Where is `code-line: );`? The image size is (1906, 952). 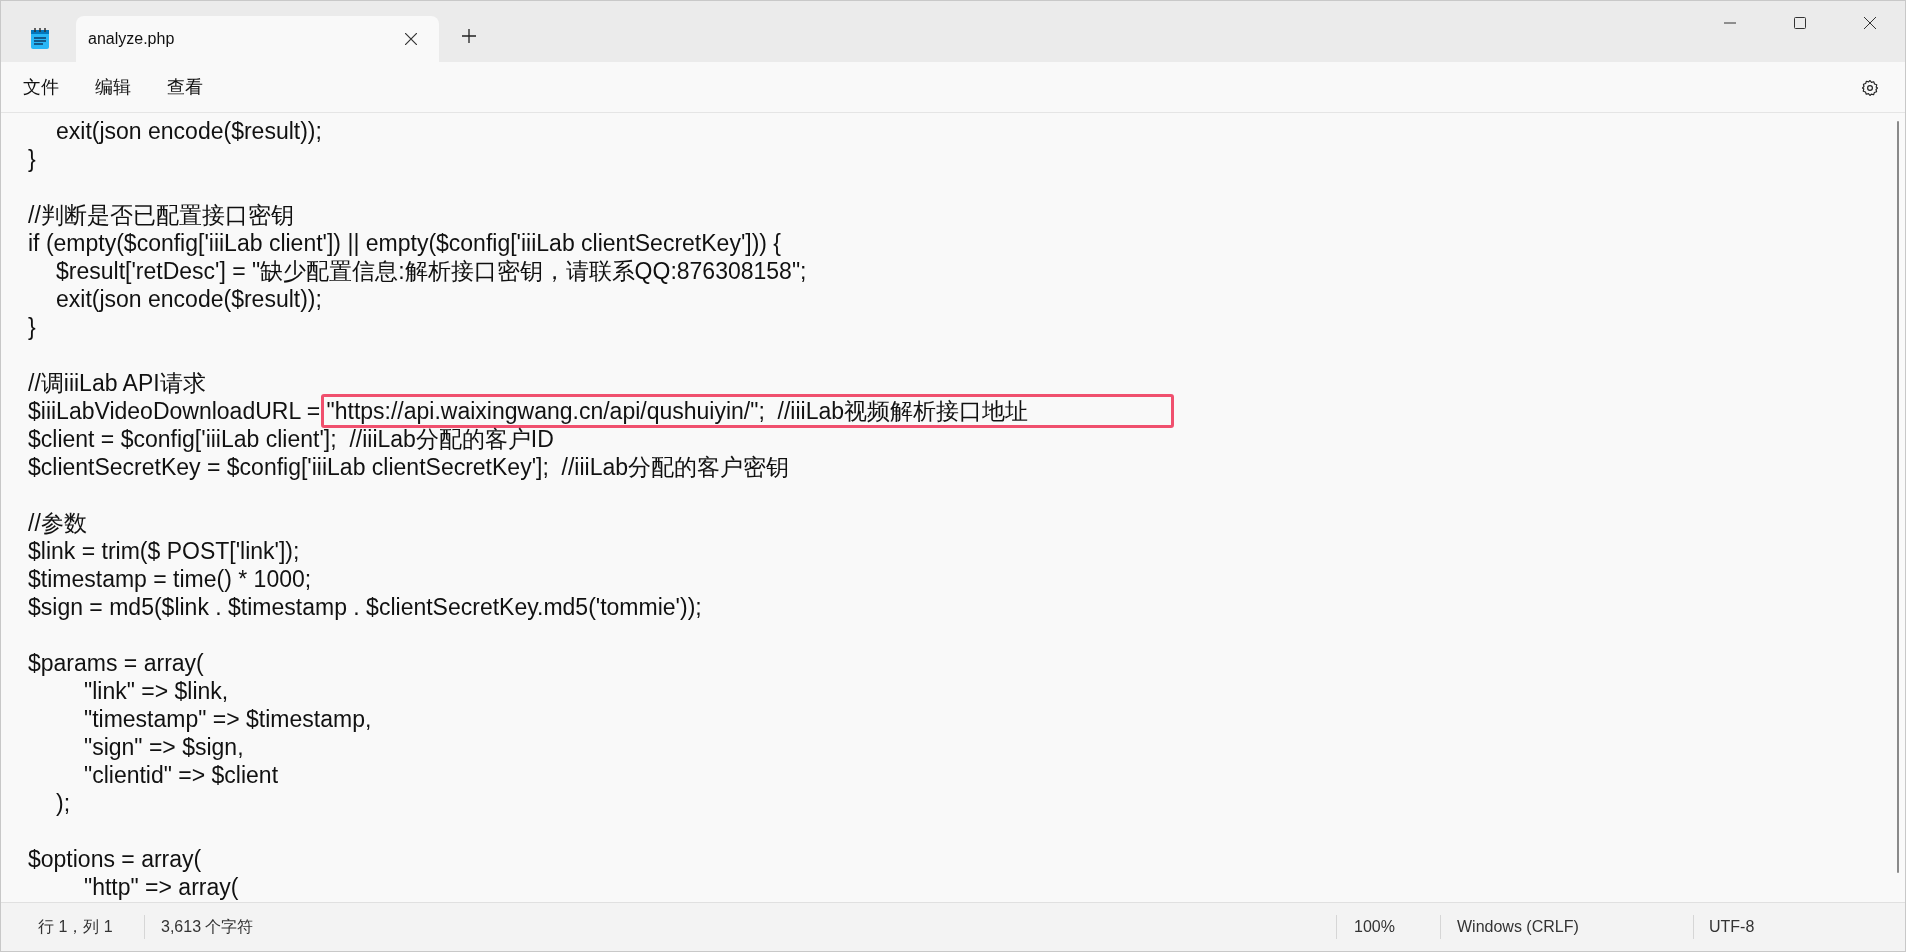
code-line: ); is located at coordinates (63, 803).